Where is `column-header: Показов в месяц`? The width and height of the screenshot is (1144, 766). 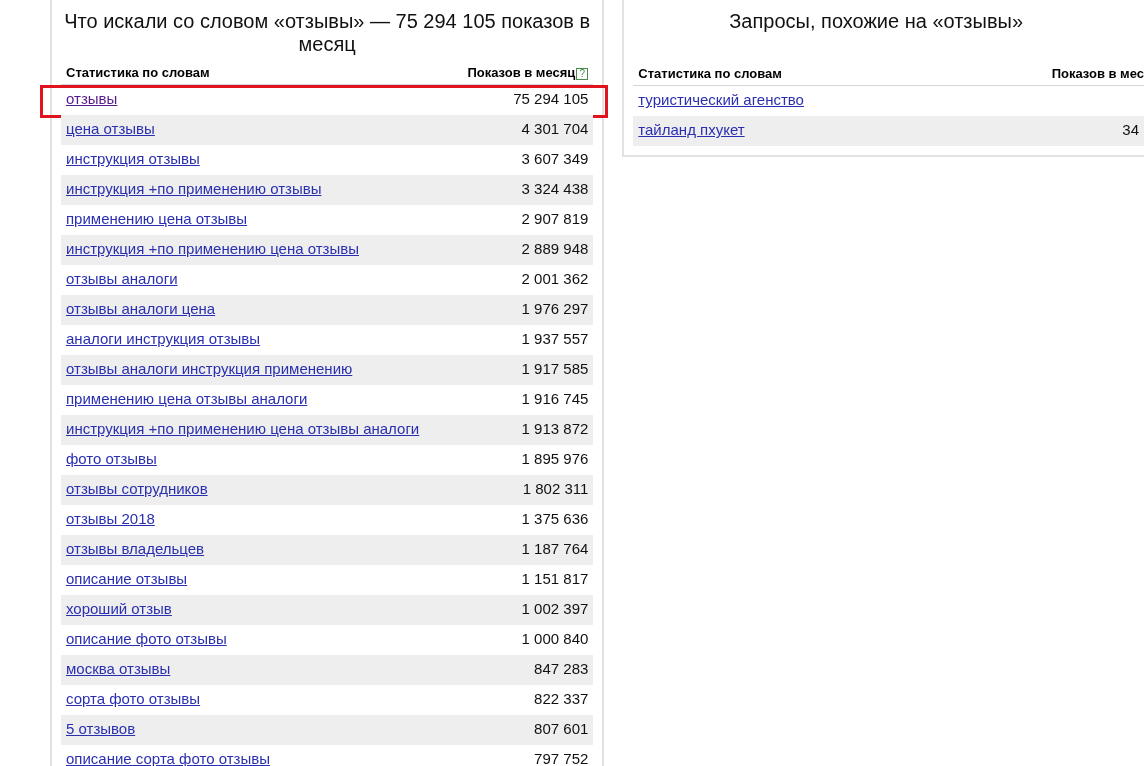 column-header: Показов в месяц is located at coordinates (521, 73).